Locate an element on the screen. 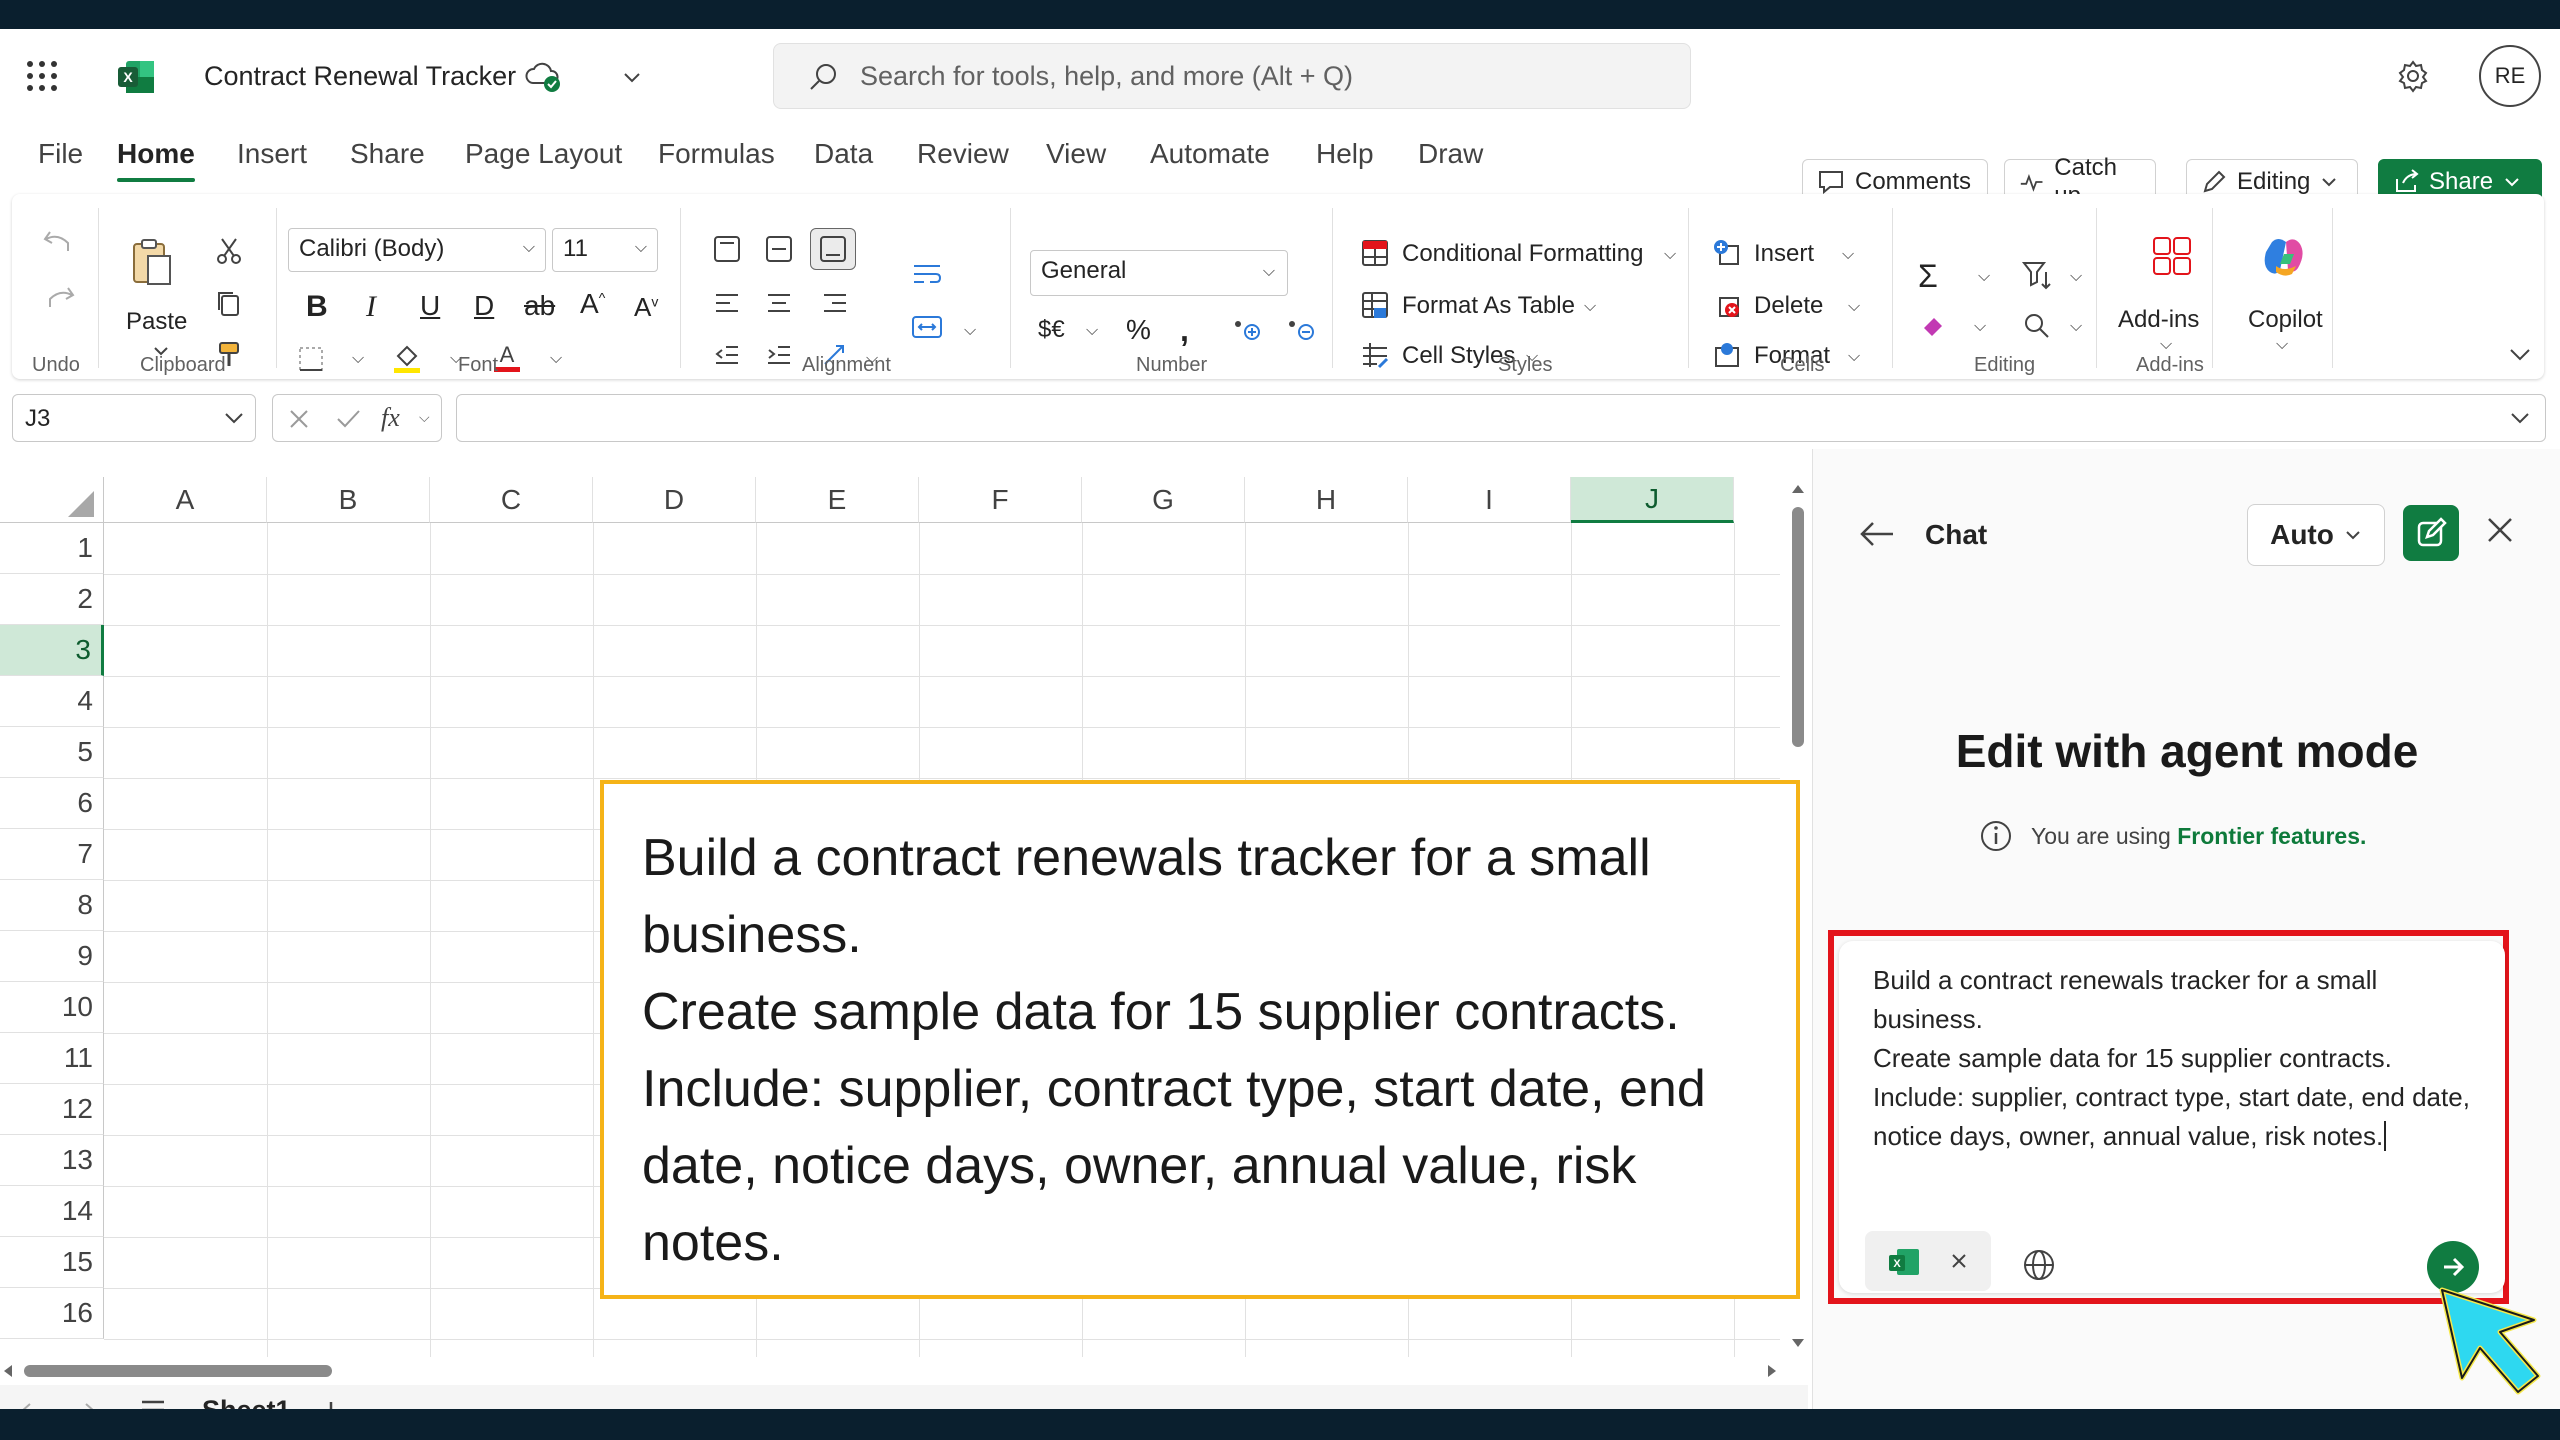  column-header-b: B is located at coordinates (348, 500).